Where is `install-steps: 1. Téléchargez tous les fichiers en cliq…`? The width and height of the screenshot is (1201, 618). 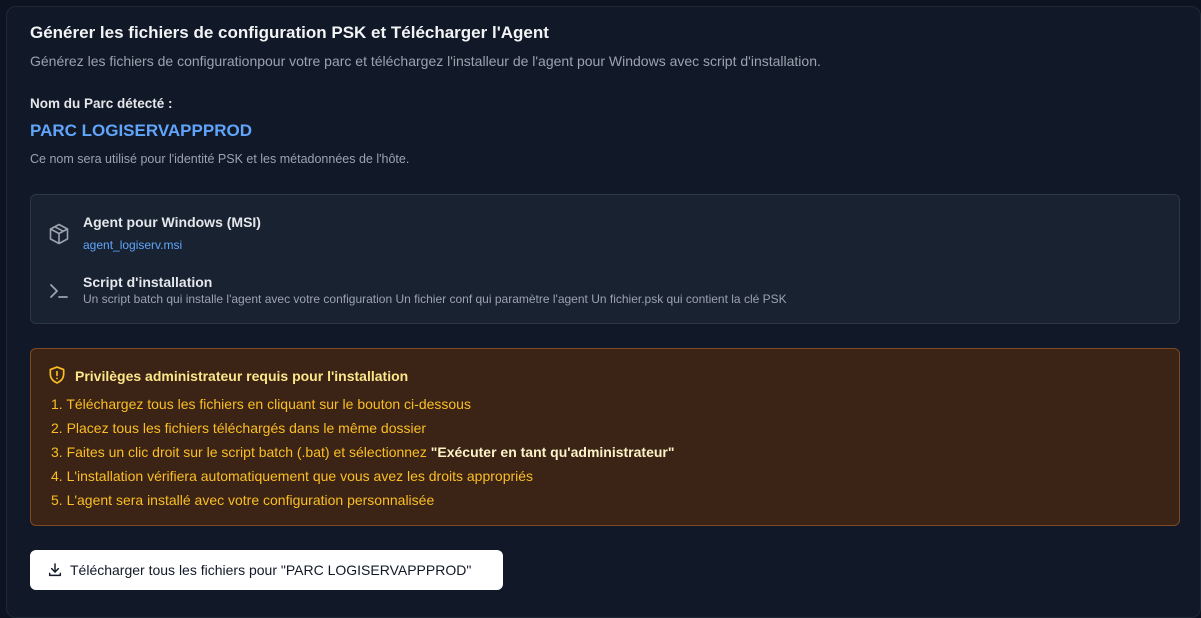 install-steps: 1. Téléchargez tous les fichiers en cliq… is located at coordinates (363, 454).